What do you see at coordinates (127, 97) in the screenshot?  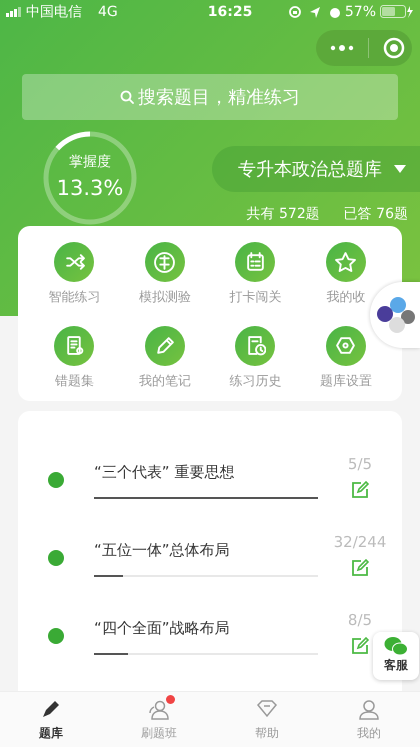 I see `search-icon` at bounding box center [127, 97].